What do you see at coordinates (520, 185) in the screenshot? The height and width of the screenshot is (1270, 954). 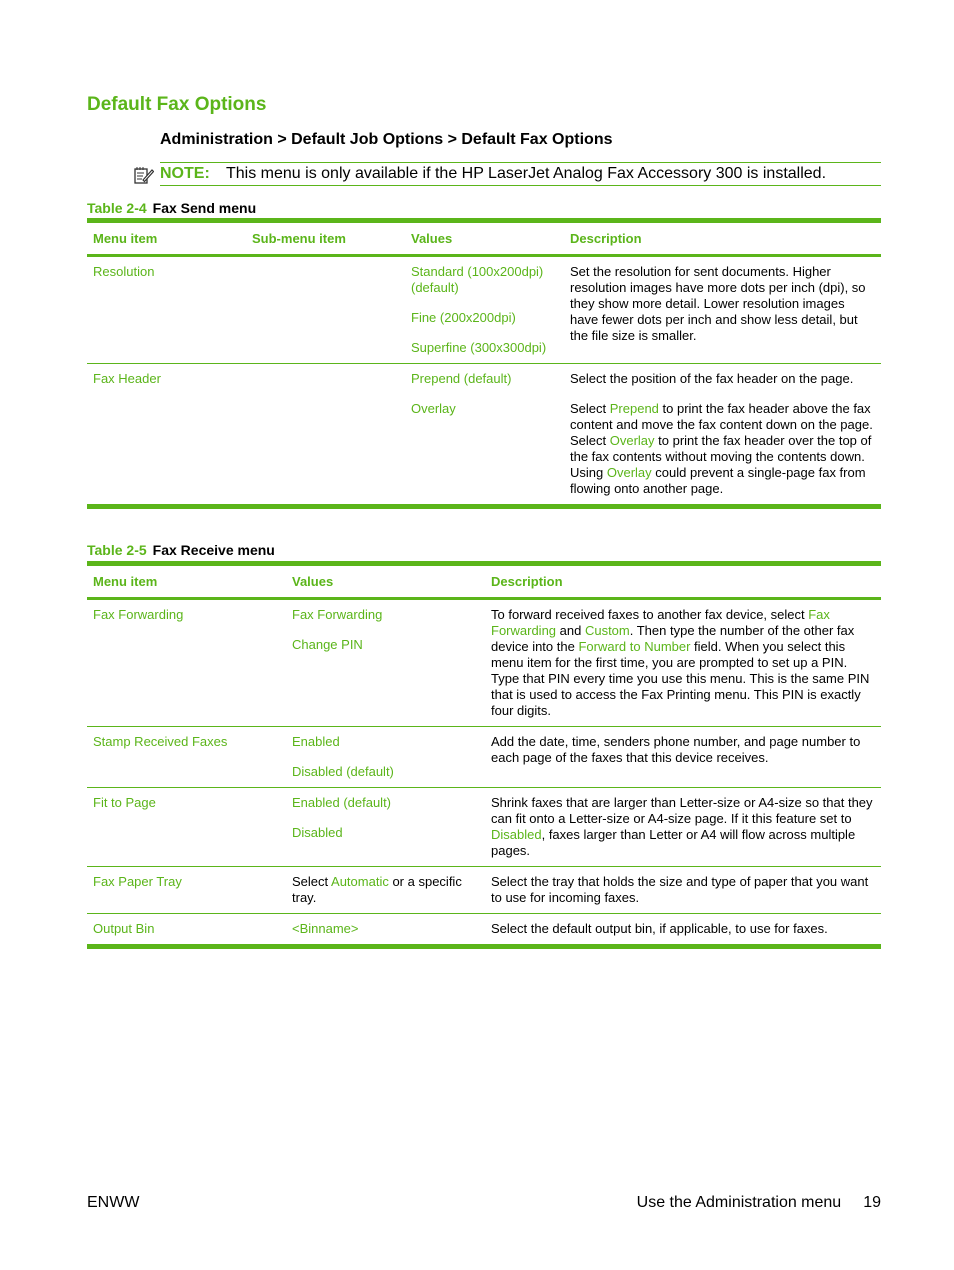 I see `note-bottom-rule` at bounding box center [520, 185].